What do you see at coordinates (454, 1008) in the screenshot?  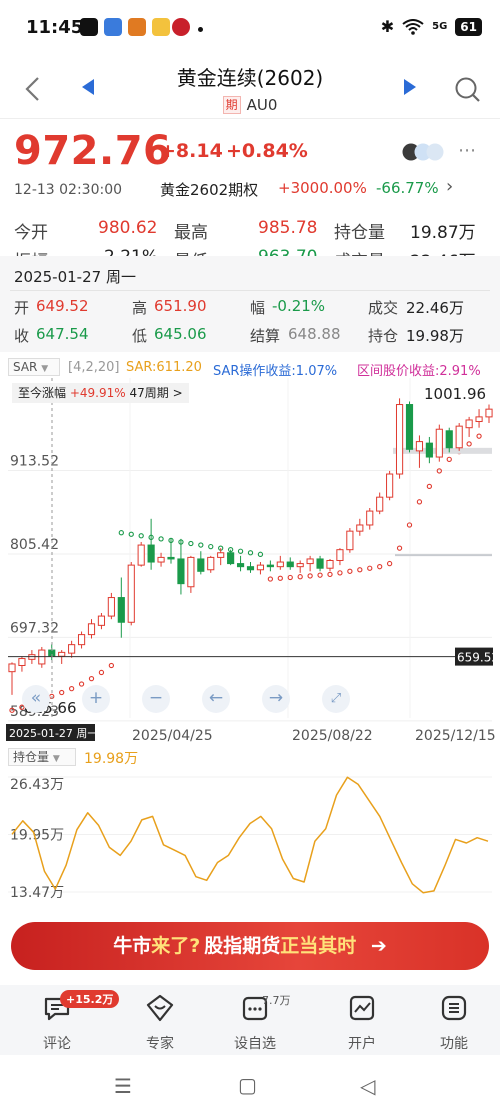 I see `functions-icon` at bounding box center [454, 1008].